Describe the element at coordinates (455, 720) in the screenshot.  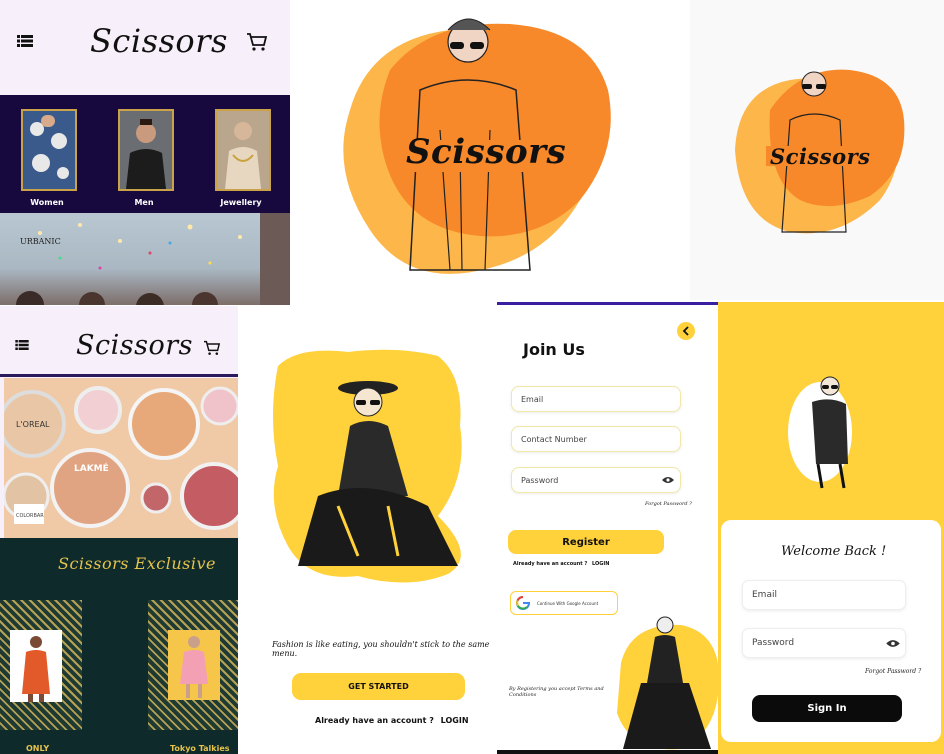
I see `intro-login-link: LOGIN` at that location.